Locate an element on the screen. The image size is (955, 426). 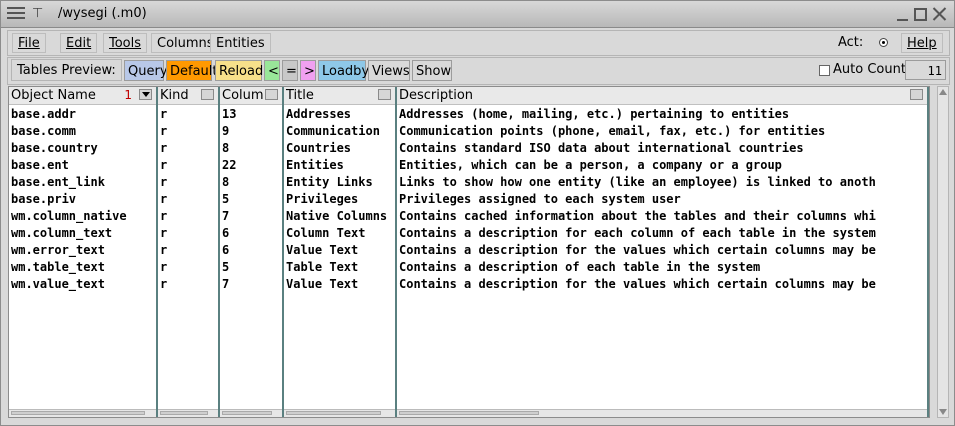
column-colum: Colum 13 9 8 22 8 5 7 6 6 5 7 is located at coordinates (251, 252).